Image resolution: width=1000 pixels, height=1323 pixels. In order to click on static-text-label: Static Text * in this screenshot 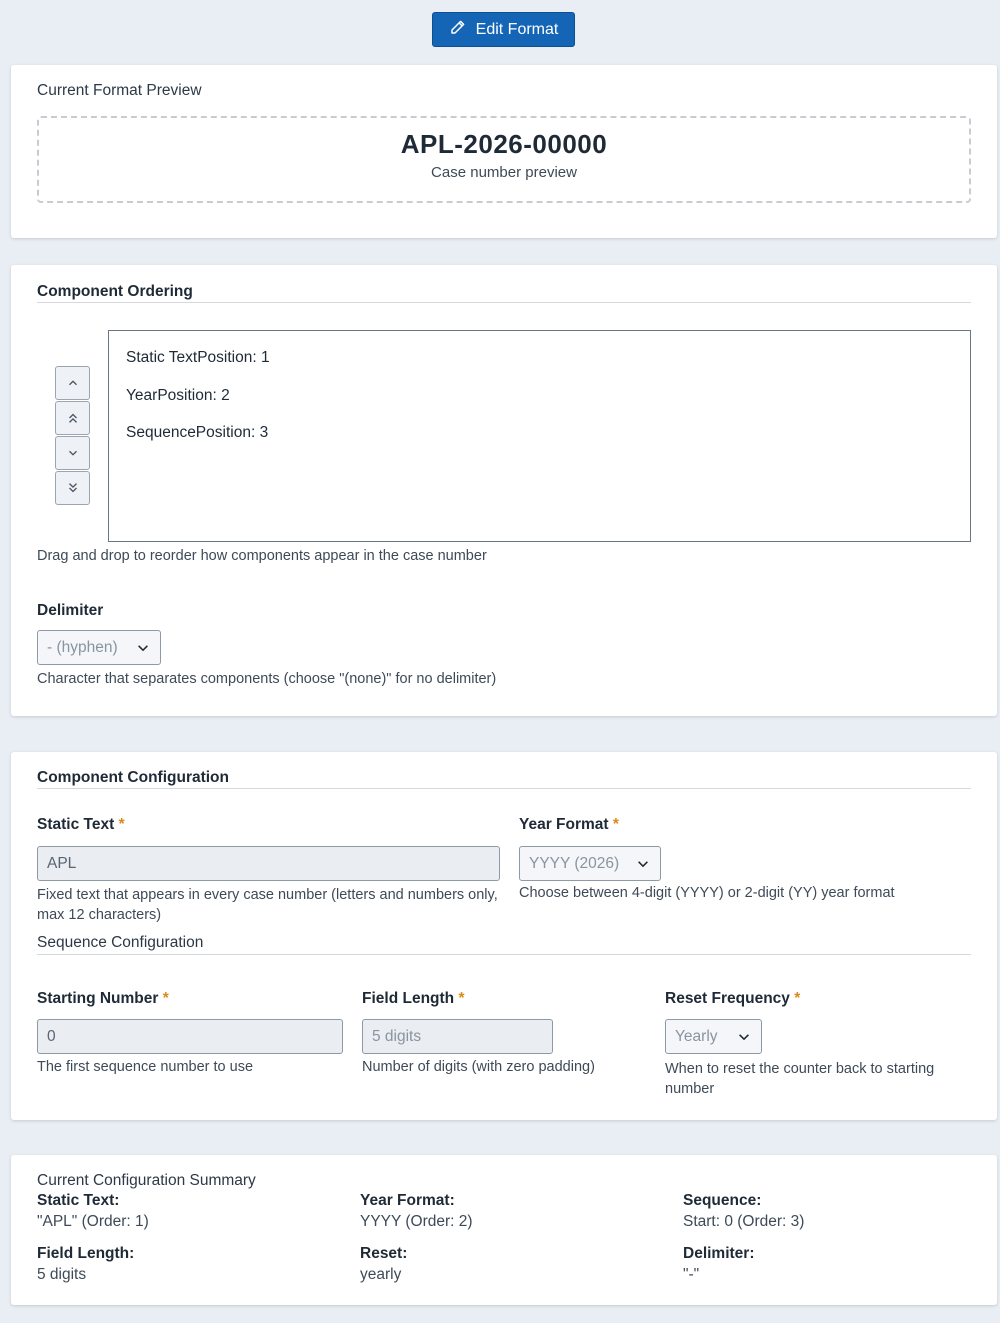, I will do `click(81, 824)`.